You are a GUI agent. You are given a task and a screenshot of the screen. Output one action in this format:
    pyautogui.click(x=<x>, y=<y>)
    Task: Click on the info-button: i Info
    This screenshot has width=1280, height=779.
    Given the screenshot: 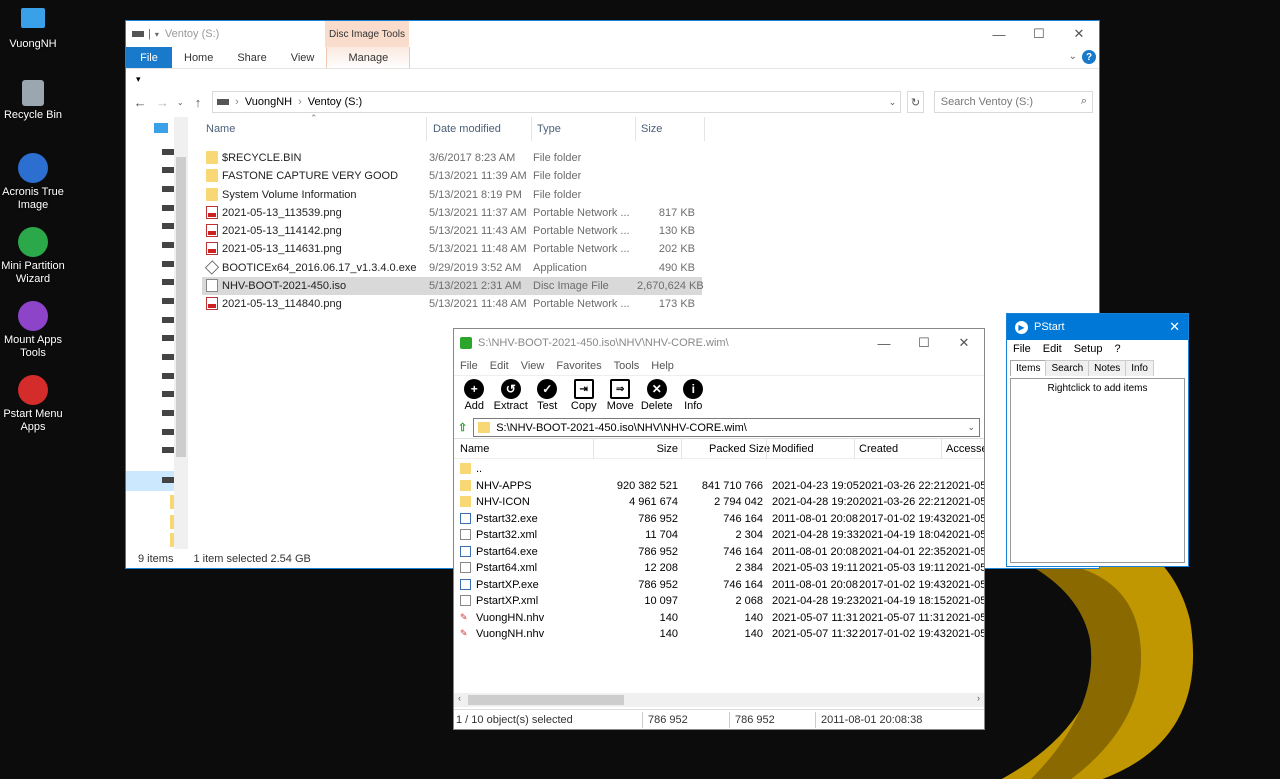 What is the action you would take?
    pyautogui.click(x=693, y=394)
    